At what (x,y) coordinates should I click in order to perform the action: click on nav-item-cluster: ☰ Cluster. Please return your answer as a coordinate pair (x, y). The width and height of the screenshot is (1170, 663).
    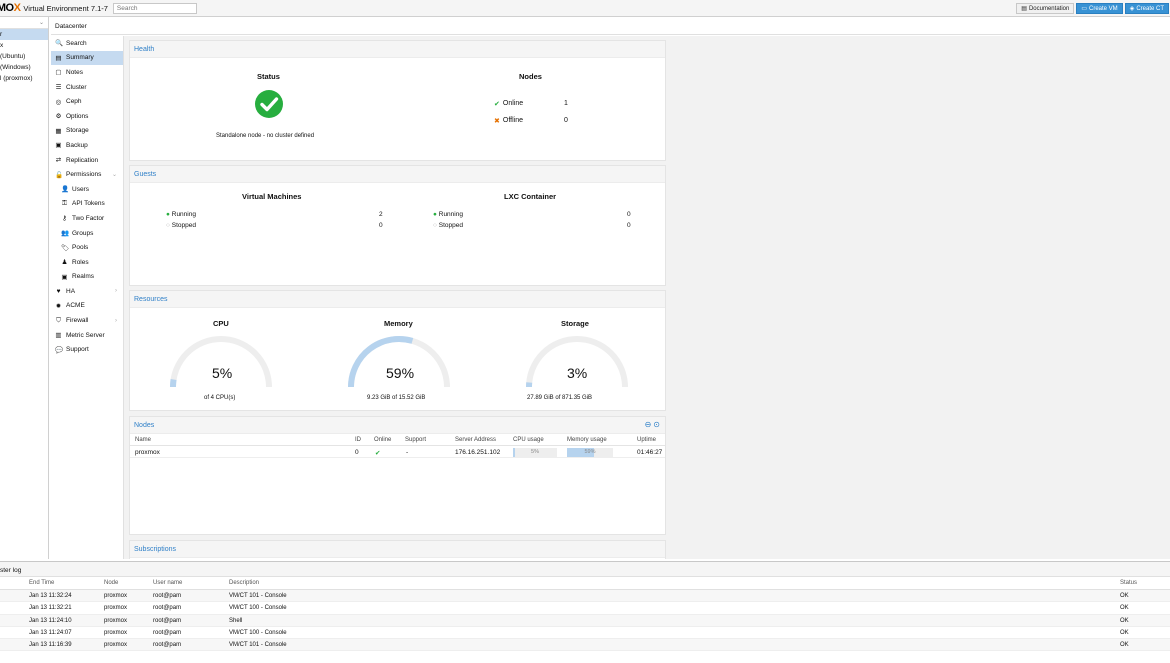
    Looking at the image, I should click on (87, 87).